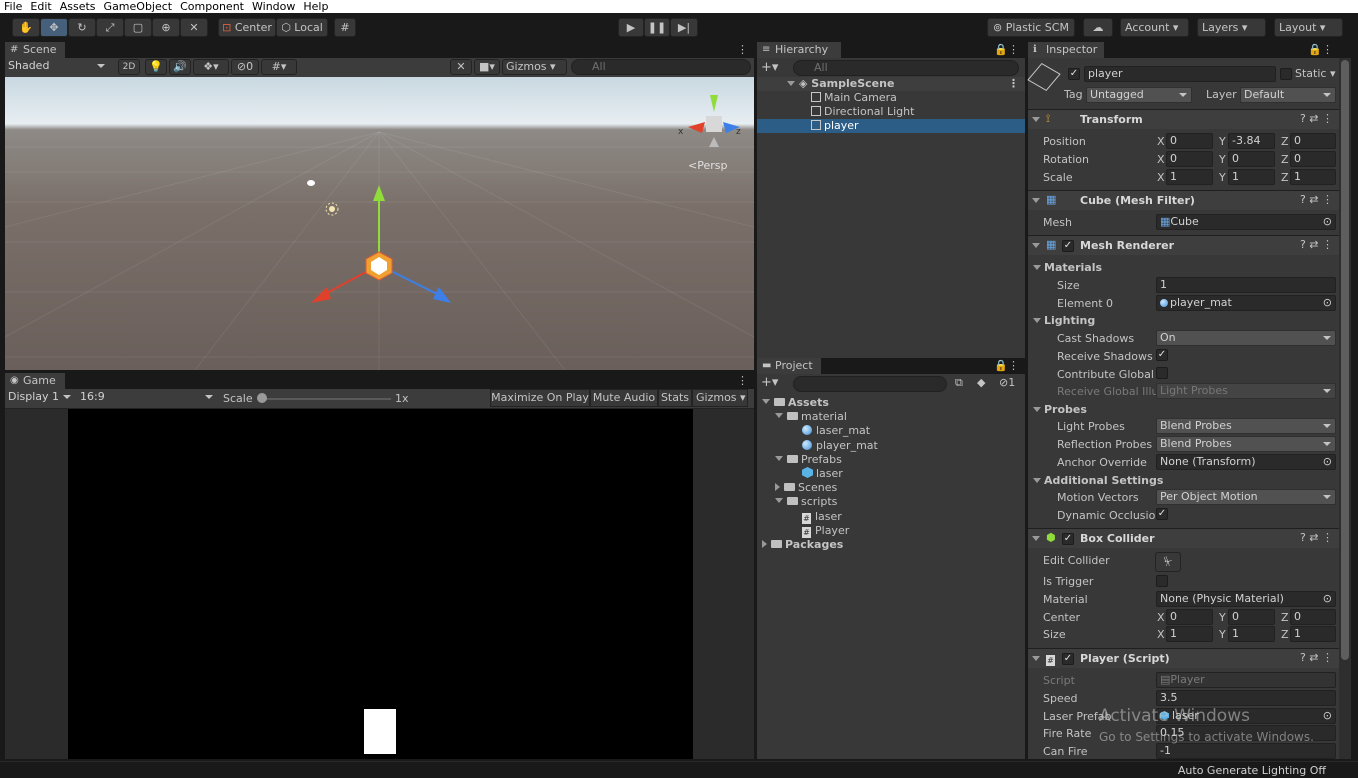  I want to click on hidden-packages-icon: ⊘1, so click(1007, 382).